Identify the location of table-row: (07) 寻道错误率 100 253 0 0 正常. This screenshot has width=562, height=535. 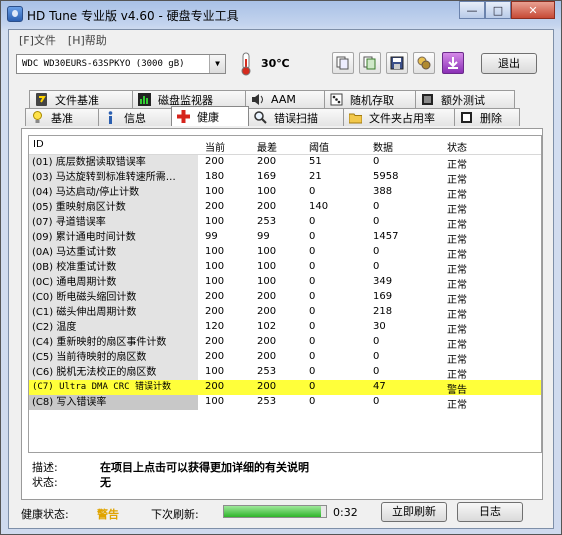
(285, 223).